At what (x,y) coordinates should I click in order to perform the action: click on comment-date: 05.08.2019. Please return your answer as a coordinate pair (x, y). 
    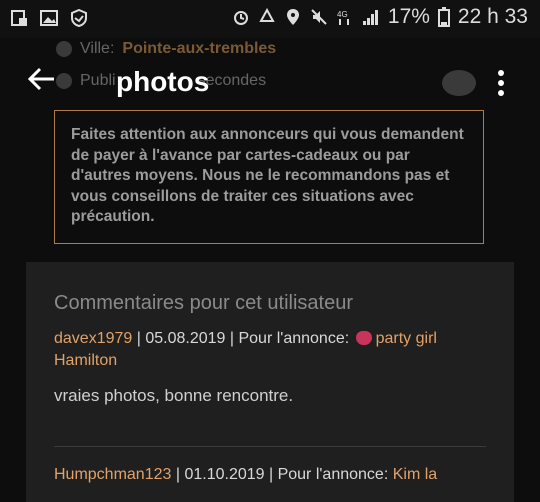
    Looking at the image, I should click on (185, 338).